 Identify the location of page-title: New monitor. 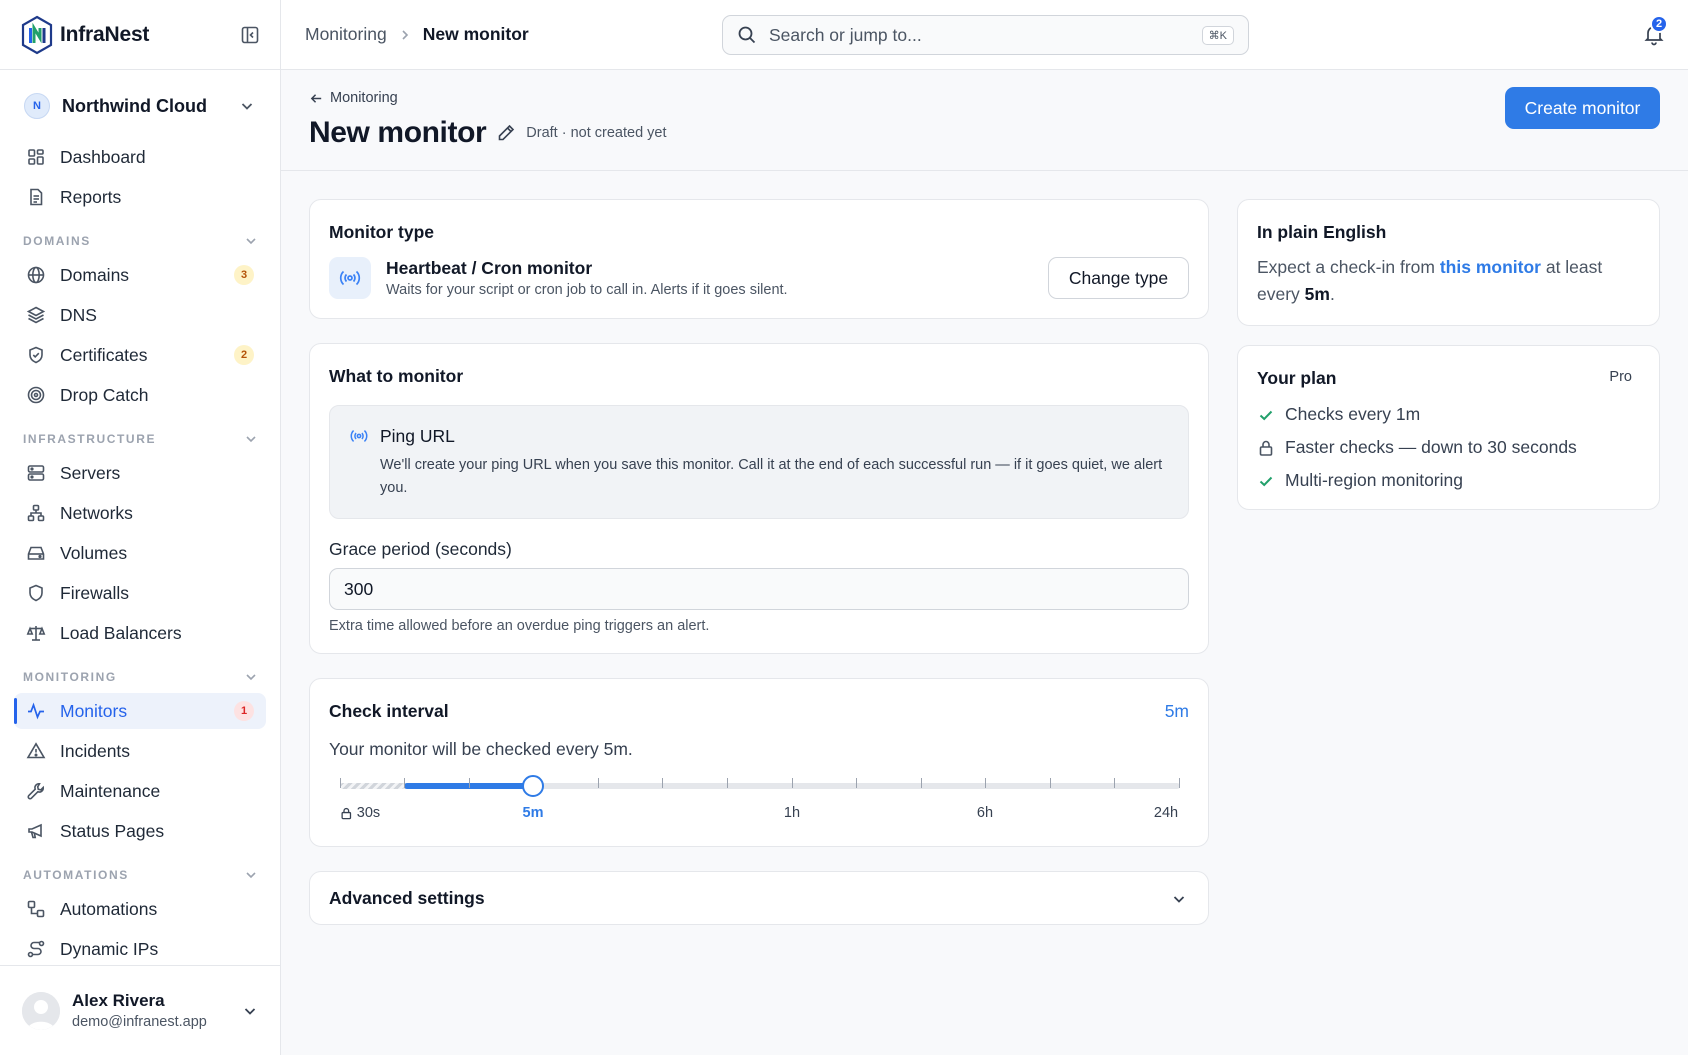
(398, 132).